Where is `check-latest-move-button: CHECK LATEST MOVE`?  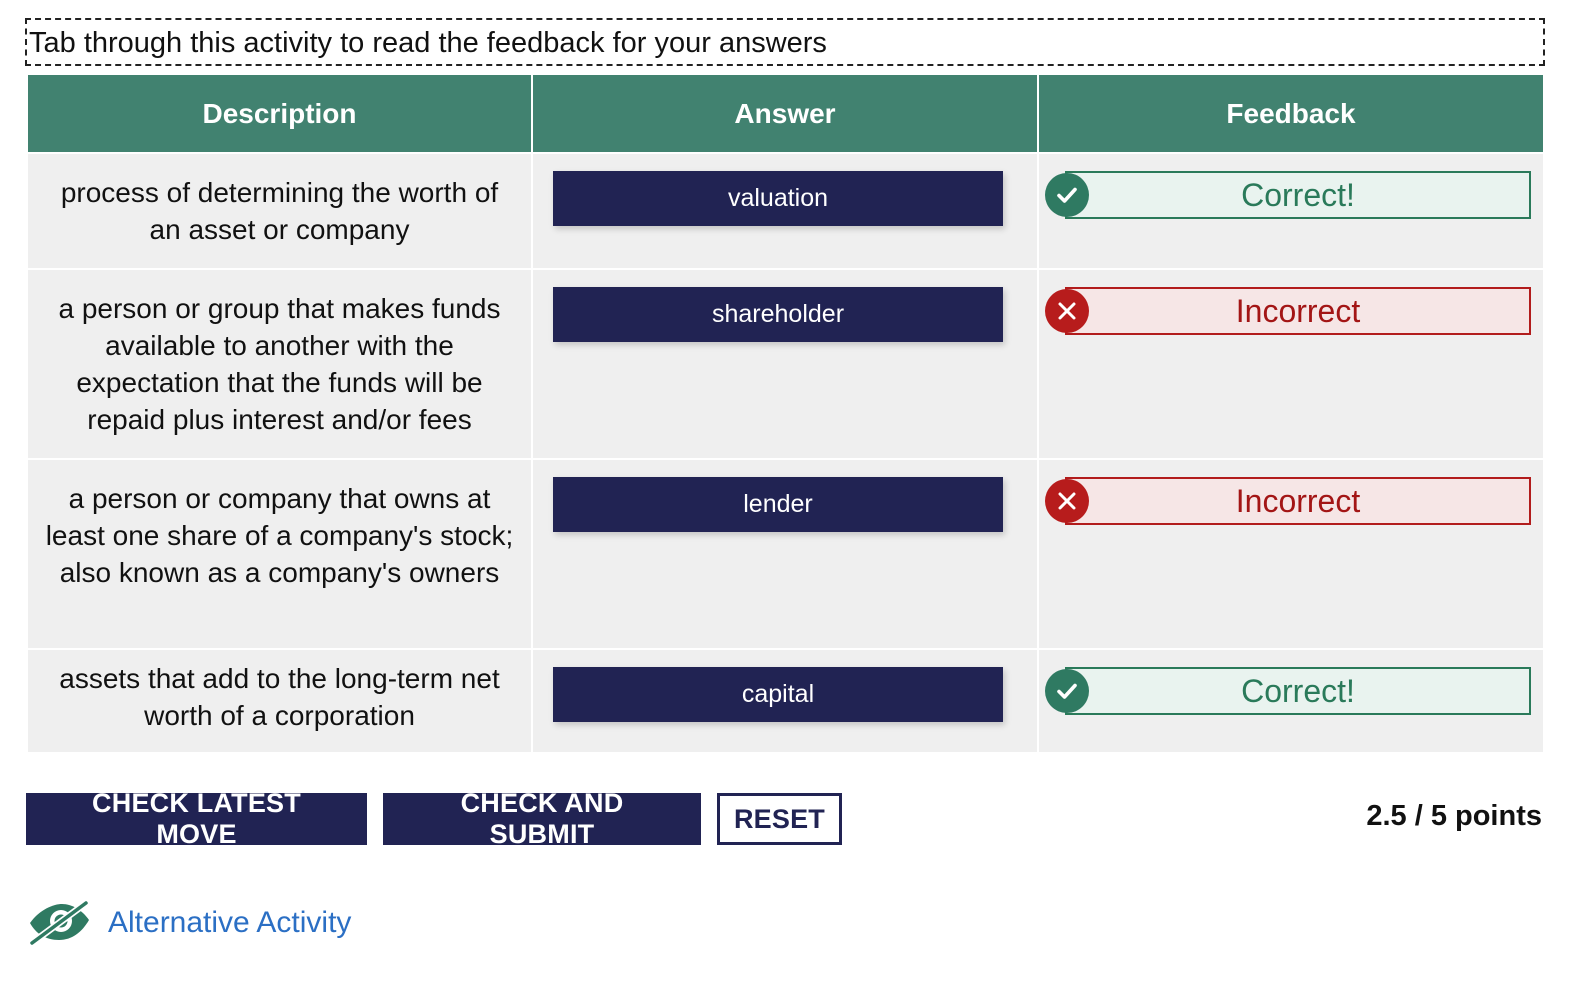 check-latest-move-button: CHECK LATEST MOVE is located at coordinates (196, 818).